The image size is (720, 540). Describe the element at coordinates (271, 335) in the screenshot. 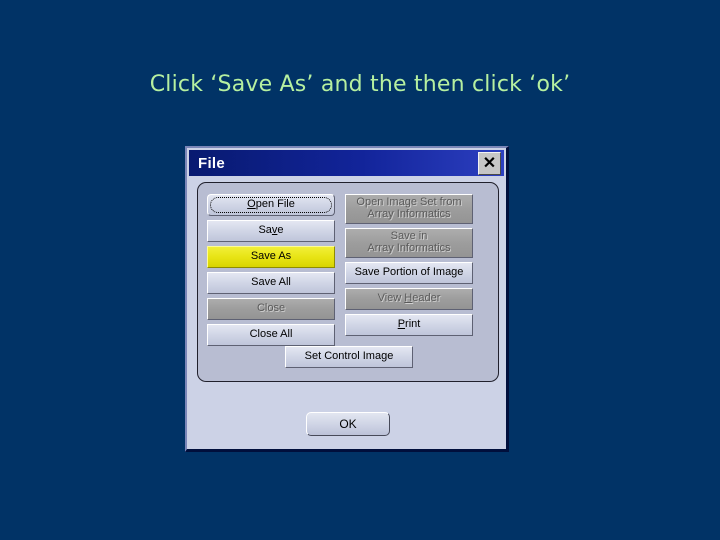

I see `close-all-button: Close All` at that location.